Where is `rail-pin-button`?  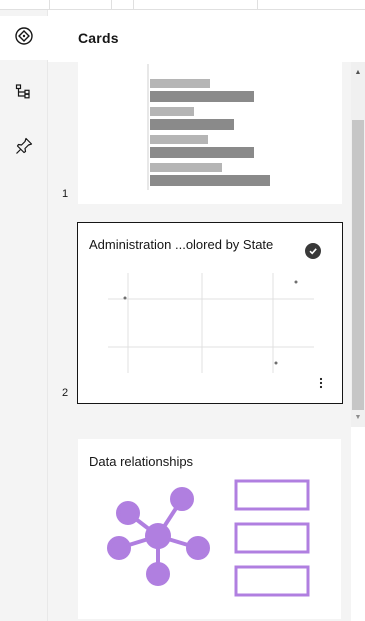
rail-pin-button is located at coordinates (24, 148).